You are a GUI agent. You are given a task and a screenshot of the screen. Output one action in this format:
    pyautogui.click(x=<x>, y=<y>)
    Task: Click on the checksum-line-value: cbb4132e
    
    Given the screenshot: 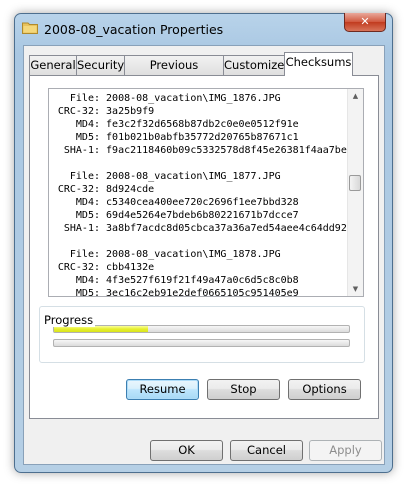 What is the action you would take?
    pyautogui.click(x=130, y=267)
    